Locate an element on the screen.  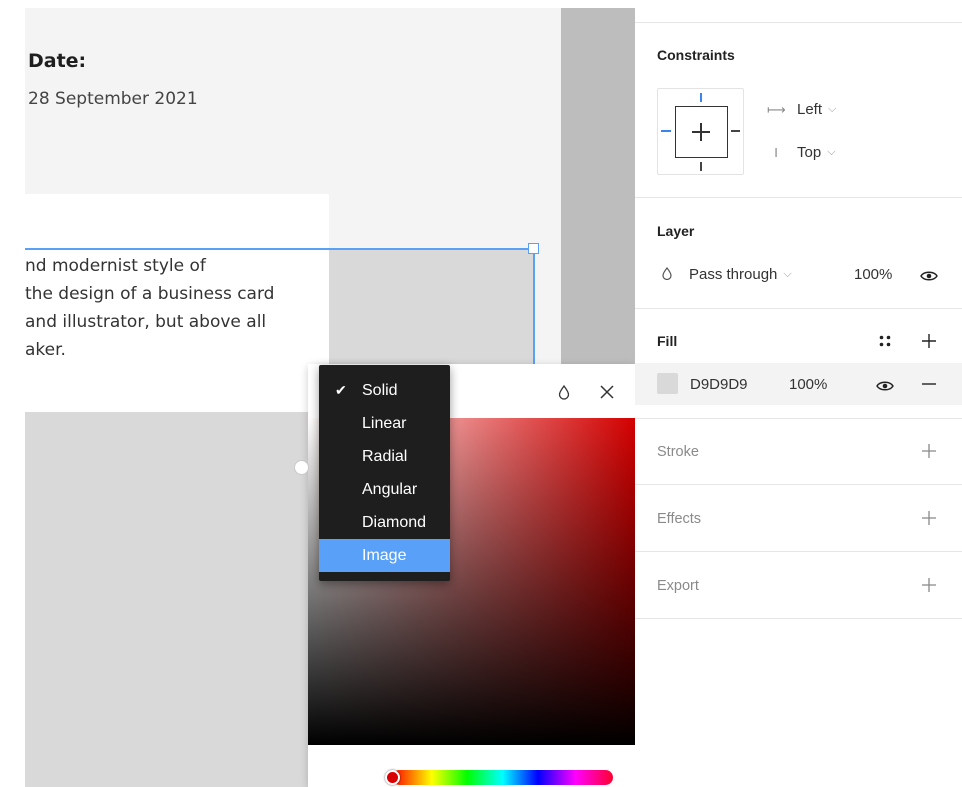
hue-slider is located at coordinates (502, 777).